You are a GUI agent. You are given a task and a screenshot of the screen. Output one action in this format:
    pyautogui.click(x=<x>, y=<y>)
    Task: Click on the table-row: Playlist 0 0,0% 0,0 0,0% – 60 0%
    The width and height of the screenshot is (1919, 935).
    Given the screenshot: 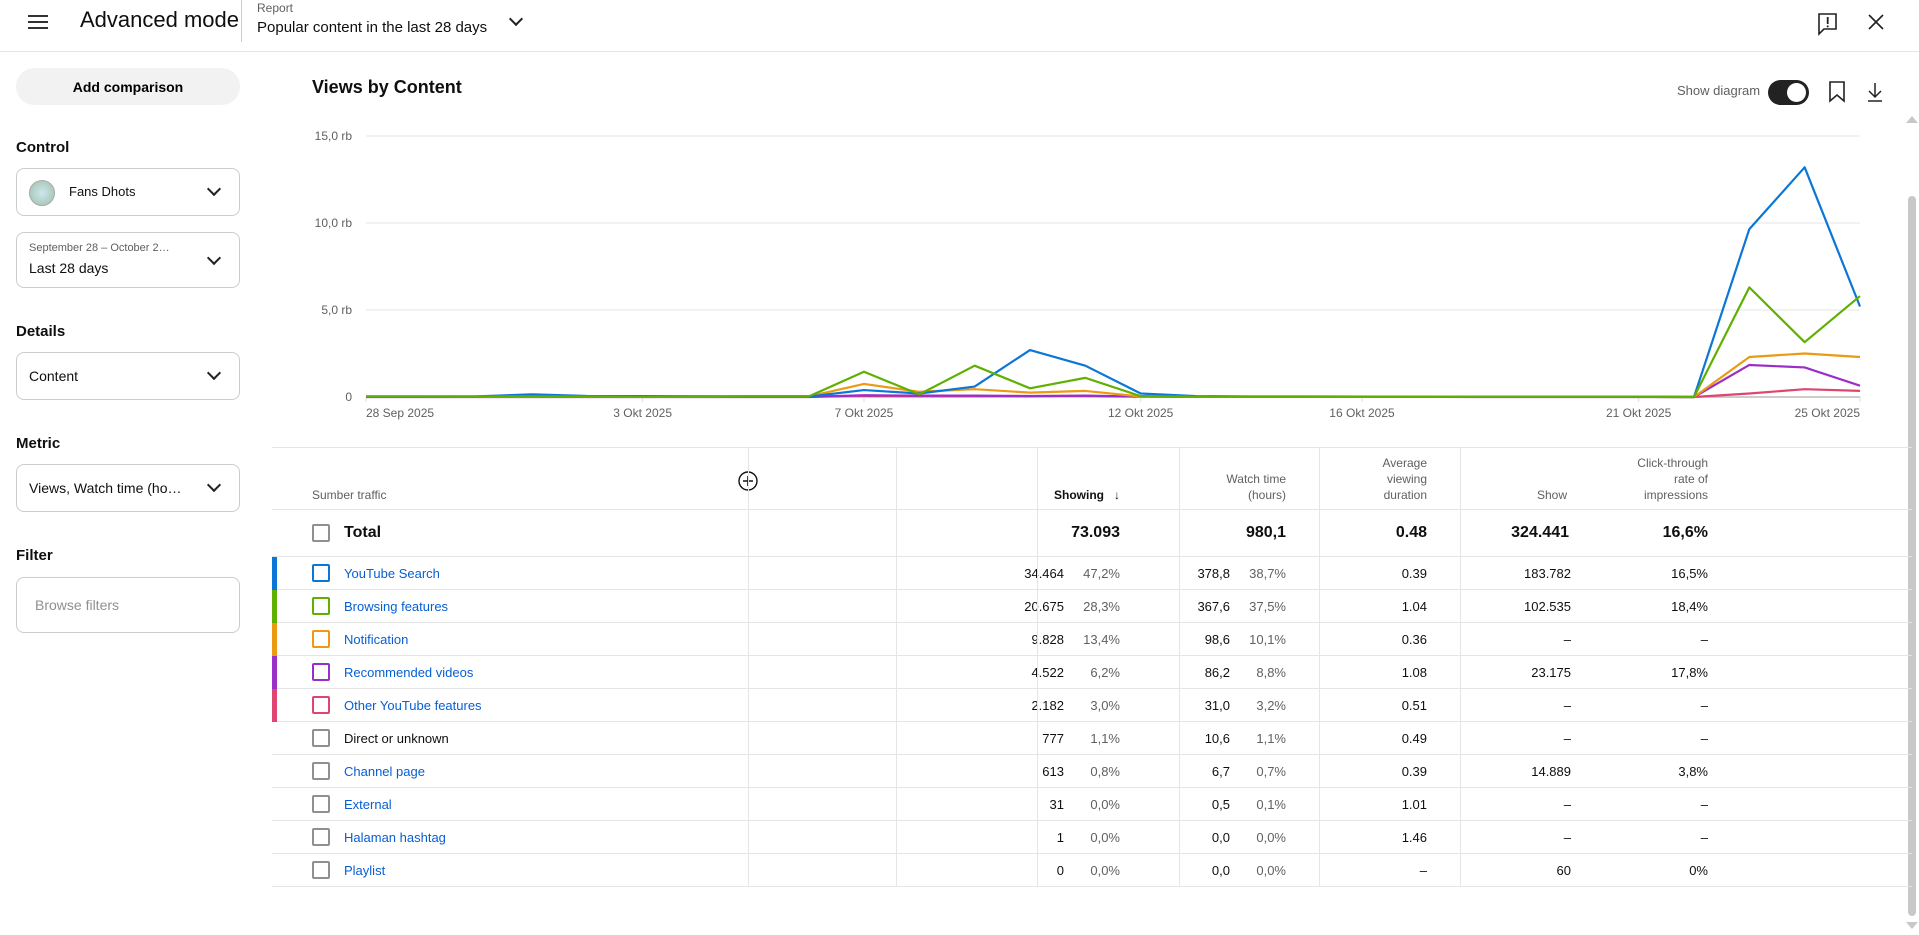 What is the action you would take?
    pyautogui.click(x=1092, y=870)
    